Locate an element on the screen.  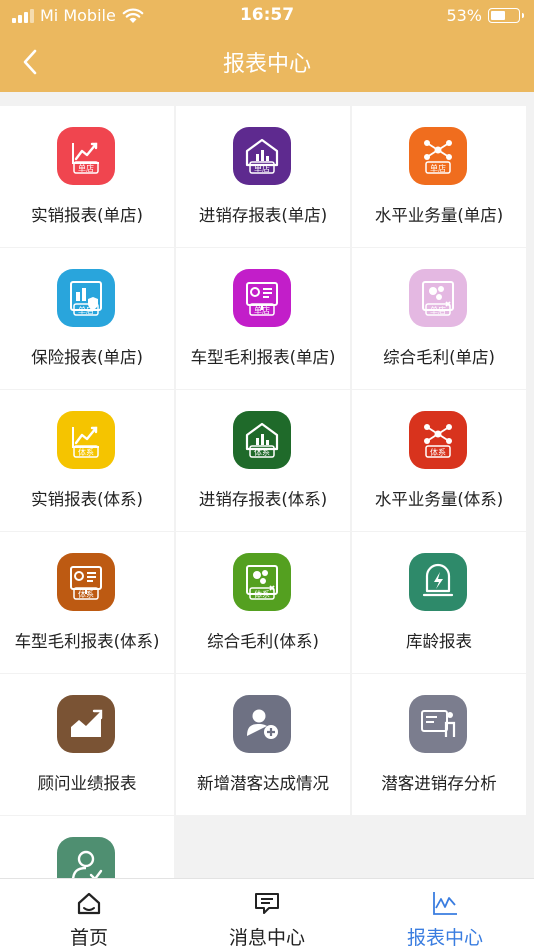
report-item-label: 保险报表(单店) is located at coordinates (87, 357).